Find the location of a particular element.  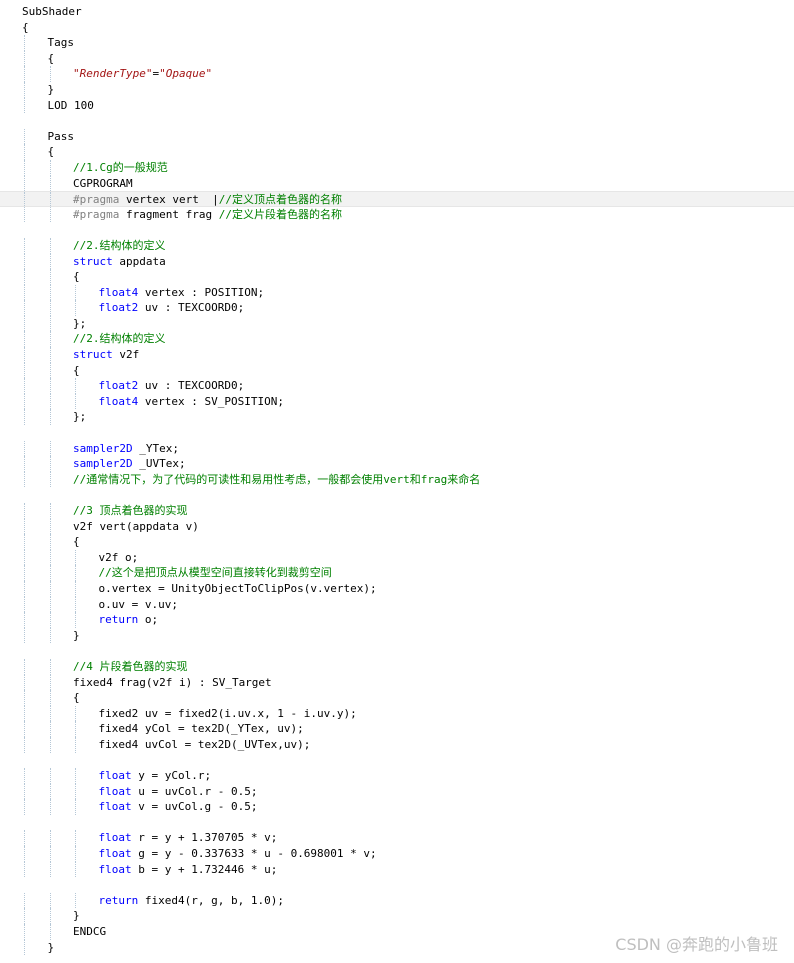

code-line: //1.Cg的一般规范 is located at coordinates (397, 167).